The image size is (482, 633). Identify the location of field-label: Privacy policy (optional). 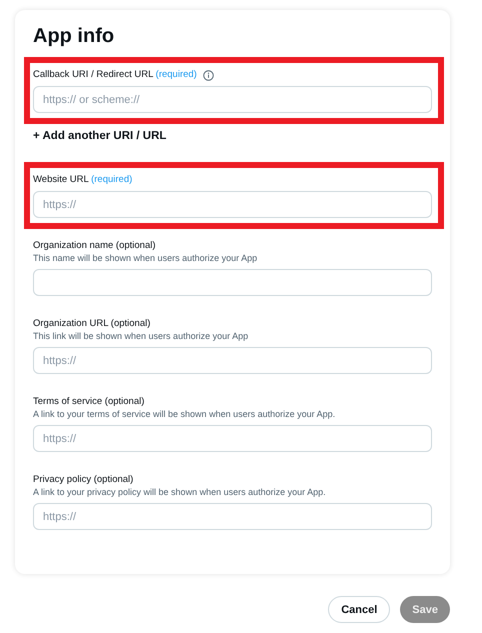
(83, 480).